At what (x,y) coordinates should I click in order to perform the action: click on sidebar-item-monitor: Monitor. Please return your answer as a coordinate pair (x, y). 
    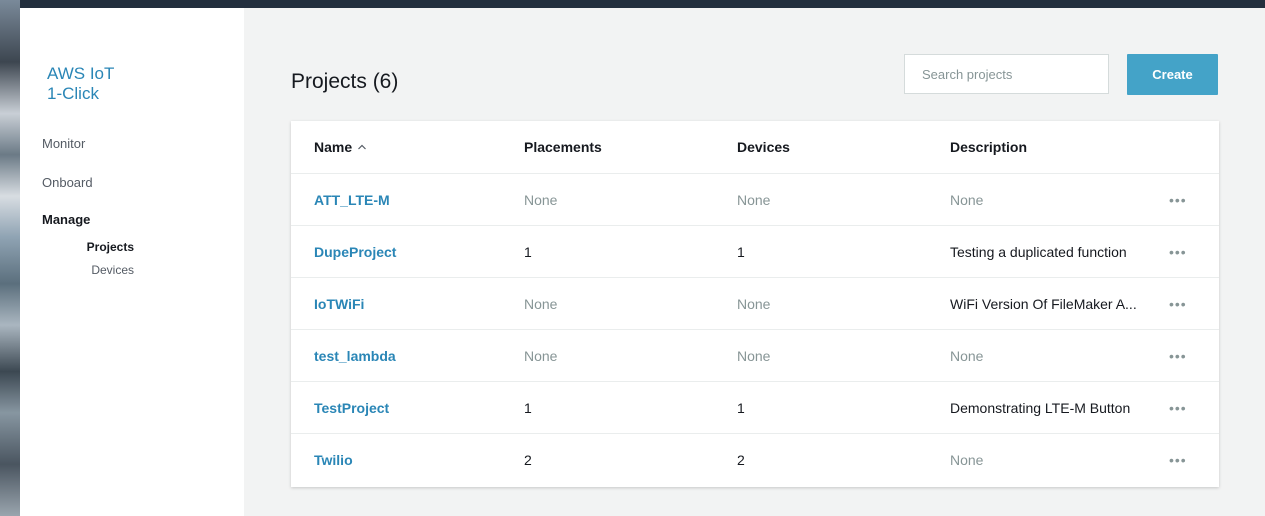
    Looking at the image, I should click on (63, 143).